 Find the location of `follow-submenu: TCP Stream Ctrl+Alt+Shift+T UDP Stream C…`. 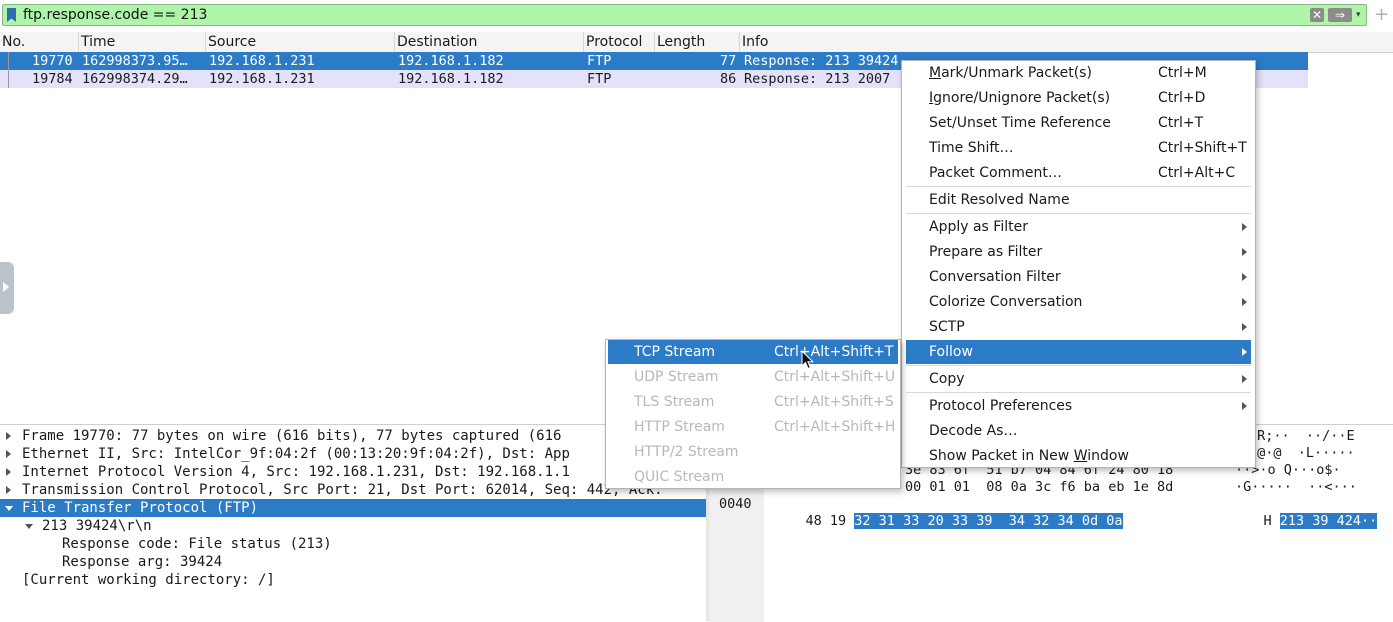

follow-submenu: TCP Stream Ctrl+Alt+Shift+T UDP Stream C… is located at coordinates (753, 414).